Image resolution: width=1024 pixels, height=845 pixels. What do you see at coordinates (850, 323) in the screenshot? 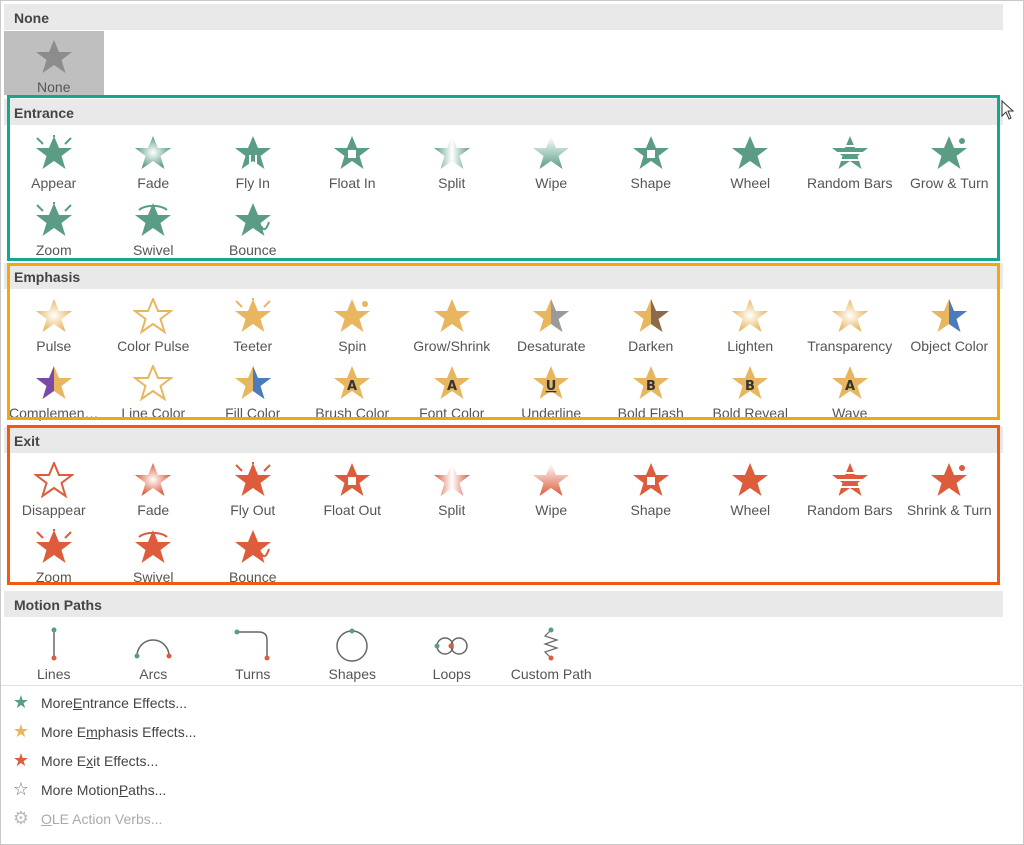
I see `effect-emphasis-transparency: Transparency` at bounding box center [850, 323].